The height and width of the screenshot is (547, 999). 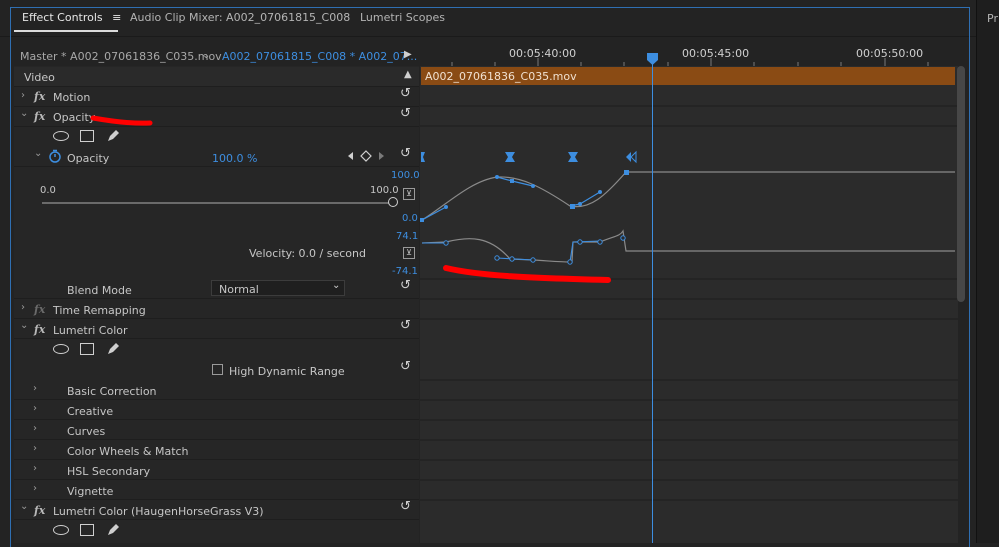 What do you see at coordinates (402, 17) in the screenshot?
I see `tab-lumetri-scopes: Lumetri Scopes` at bounding box center [402, 17].